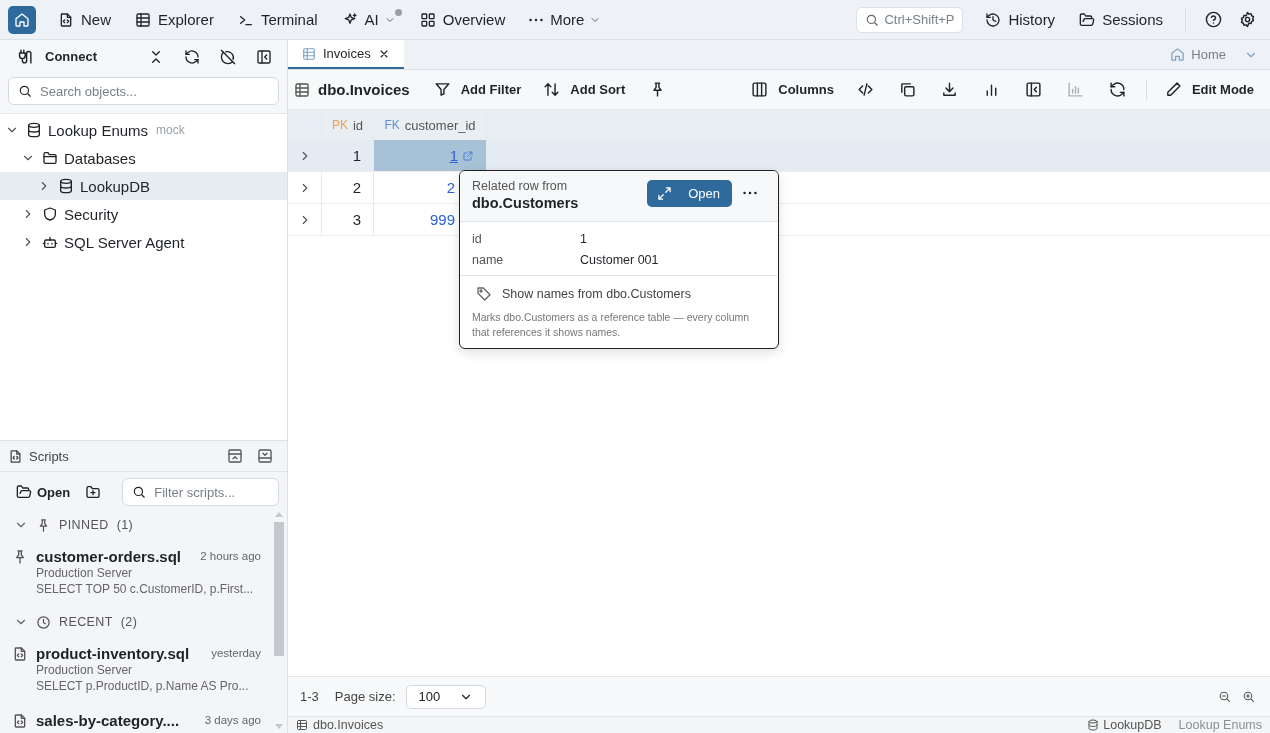 The width and height of the screenshot is (1270, 733). Describe the element at coordinates (520, 186) in the screenshot. I see `popover-caption: Related row from` at that location.